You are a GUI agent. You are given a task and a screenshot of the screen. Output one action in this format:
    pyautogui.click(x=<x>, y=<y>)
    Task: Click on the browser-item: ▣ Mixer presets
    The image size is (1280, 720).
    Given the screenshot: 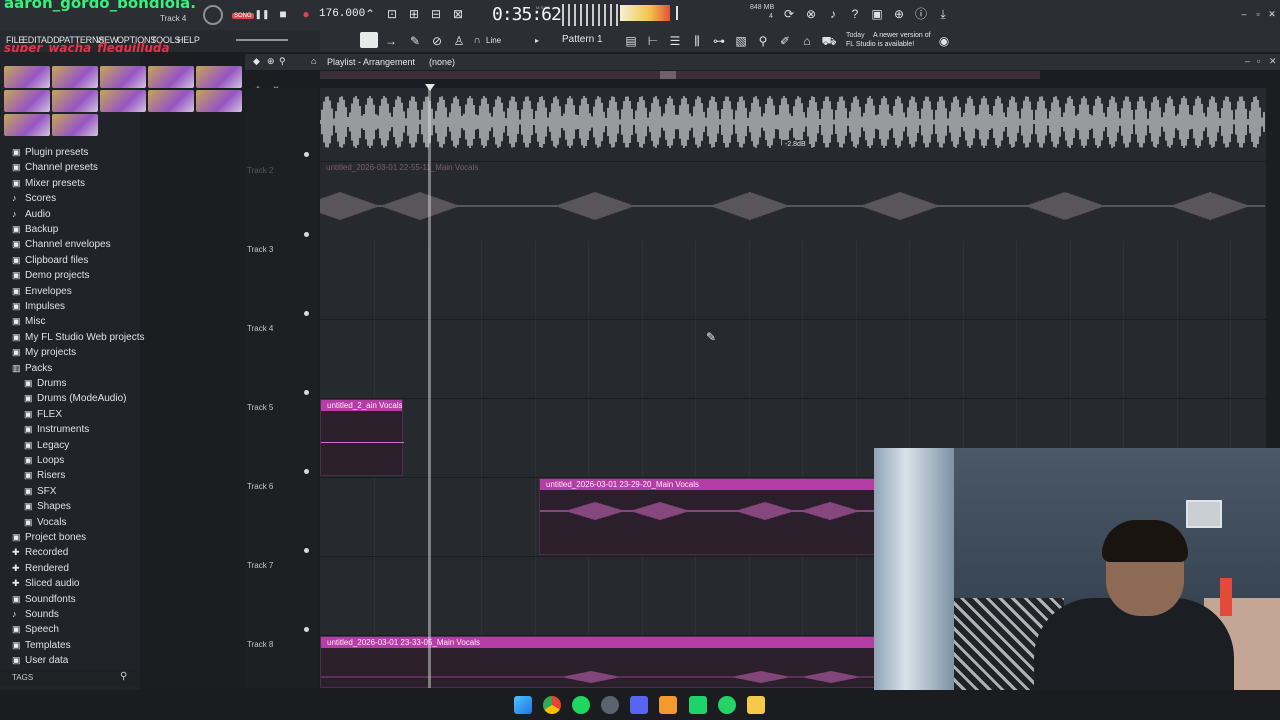 What is the action you would take?
    pyautogui.click(x=48, y=183)
    